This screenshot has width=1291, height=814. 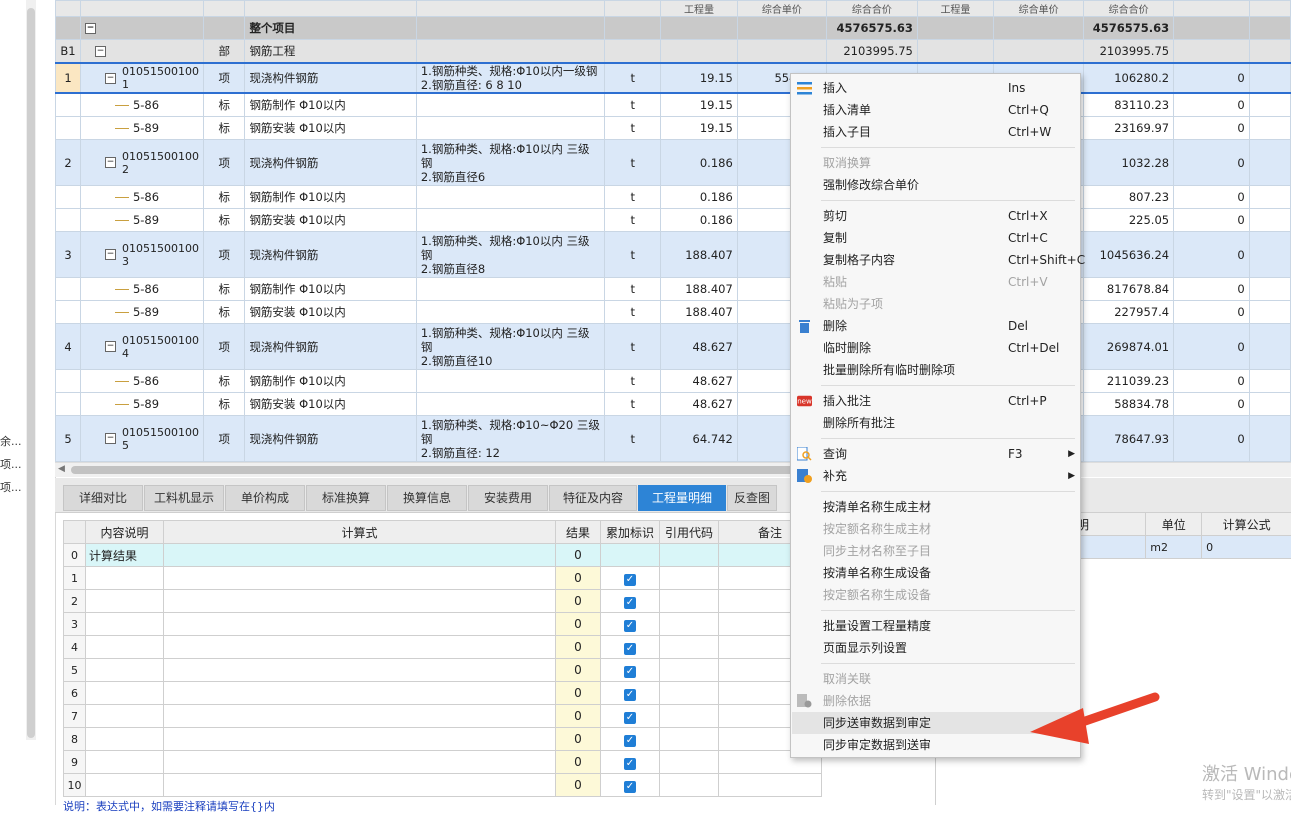 What do you see at coordinates (31, 370) in the screenshot?
I see `left-scrollbar` at bounding box center [31, 370].